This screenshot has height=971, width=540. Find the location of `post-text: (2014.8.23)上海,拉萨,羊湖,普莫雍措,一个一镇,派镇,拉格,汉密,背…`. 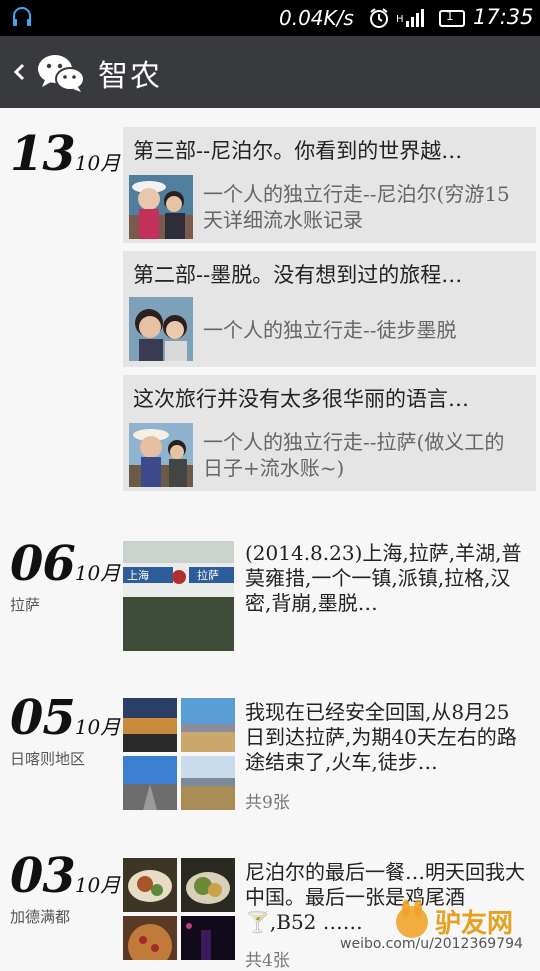

post-text: (2014.8.23)上海,拉萨,羊湖,普莫雍措,一个一镇,派镇,拉格,汉密,背… is located at coordinates (386, 578).